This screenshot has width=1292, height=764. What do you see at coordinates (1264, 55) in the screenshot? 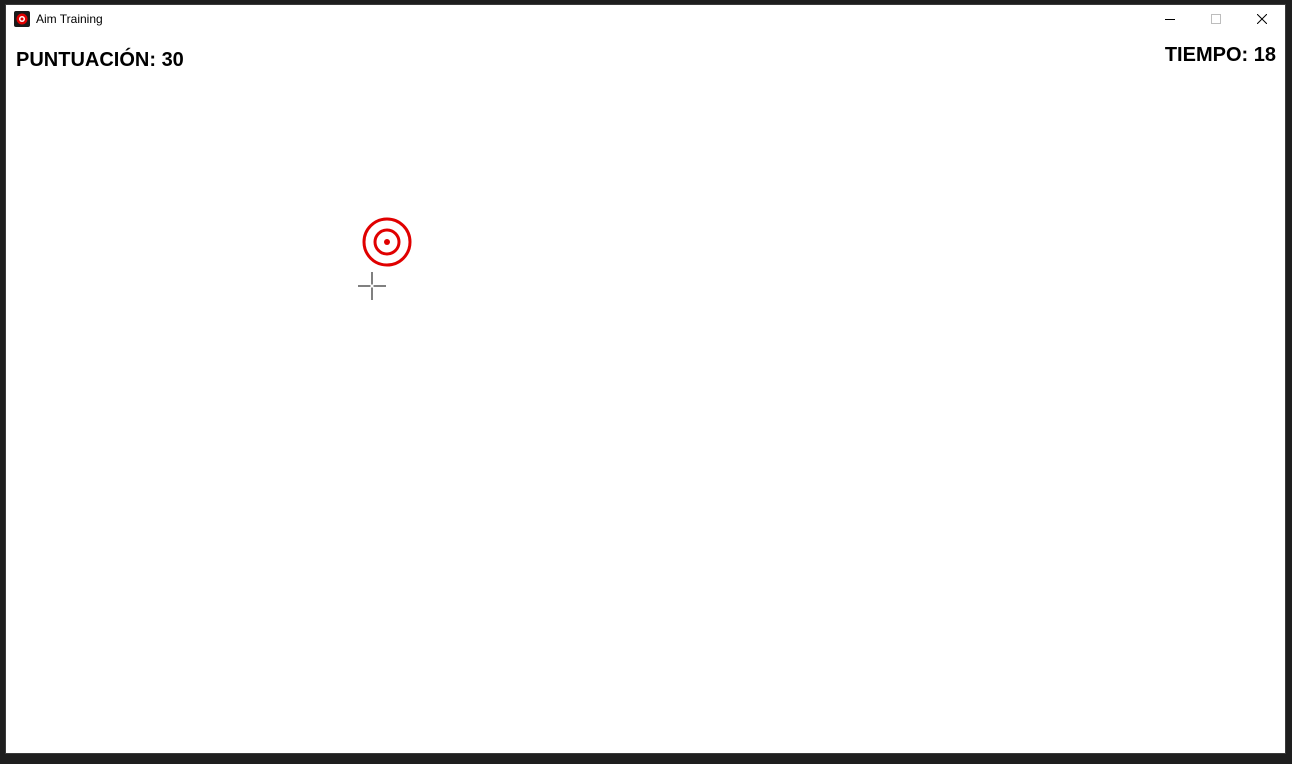
I see `time-value: 18` at bounding box center [1264, 55].